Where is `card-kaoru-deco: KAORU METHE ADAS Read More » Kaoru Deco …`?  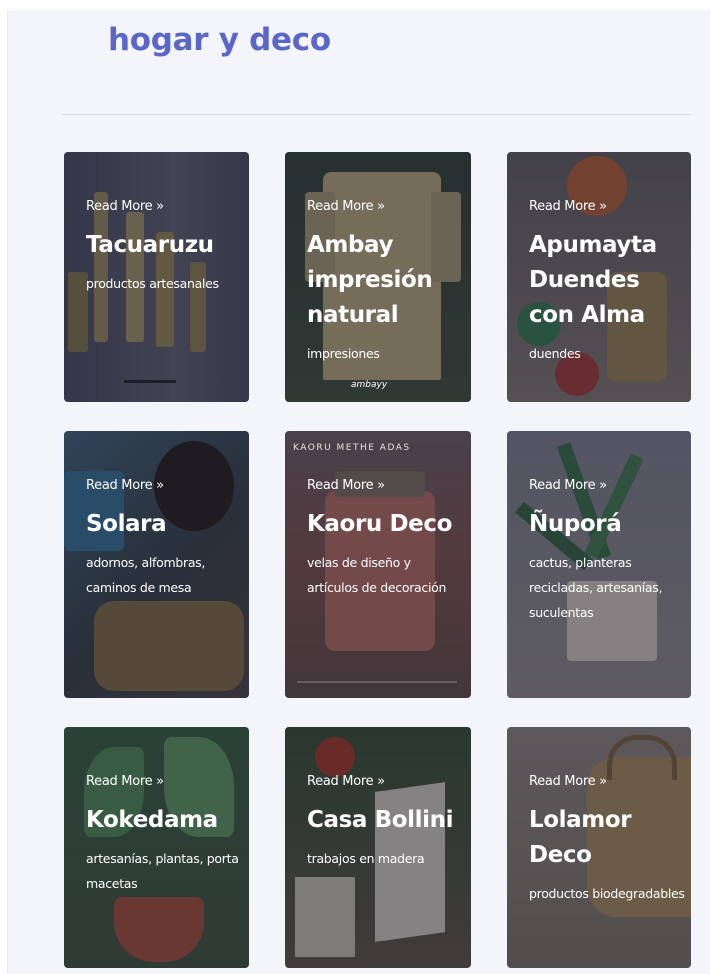
card-kaoru-deco: KAORU METHE ADAS Read More » Kaoru Deco … is located at coordinates (378, 564).